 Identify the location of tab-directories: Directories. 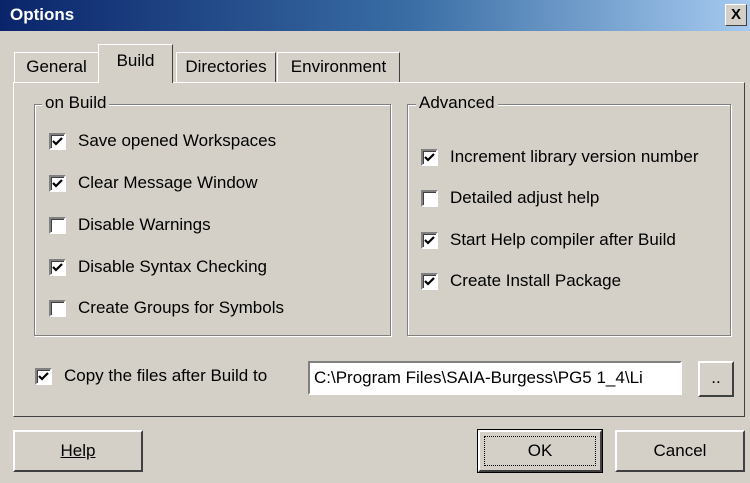
(226, 67).